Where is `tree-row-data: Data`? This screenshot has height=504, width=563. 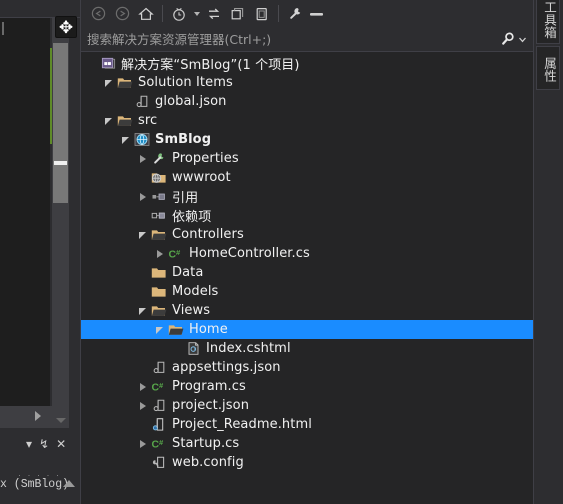
tree-row-data: Data is located at coordinates (307, 272).